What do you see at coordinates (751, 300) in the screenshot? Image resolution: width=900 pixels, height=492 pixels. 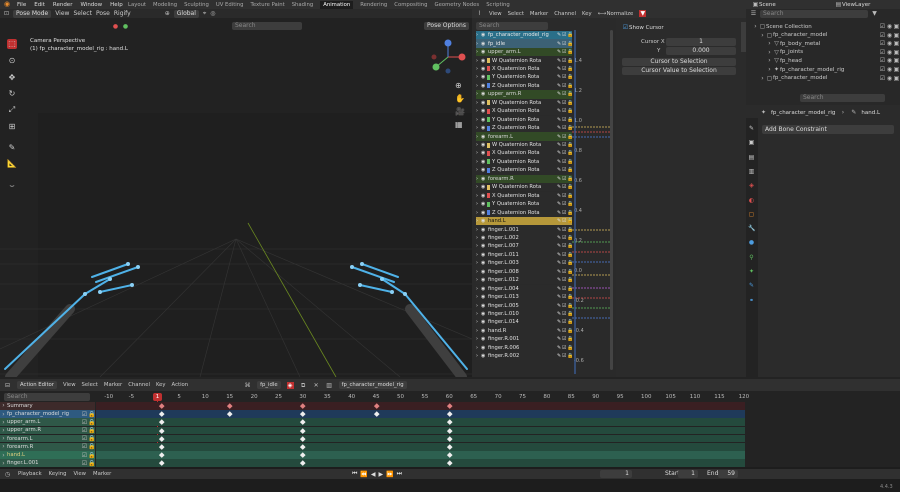 I see `bone-constraint-tab-icon: ⚭` at bounding box center [751, 300].